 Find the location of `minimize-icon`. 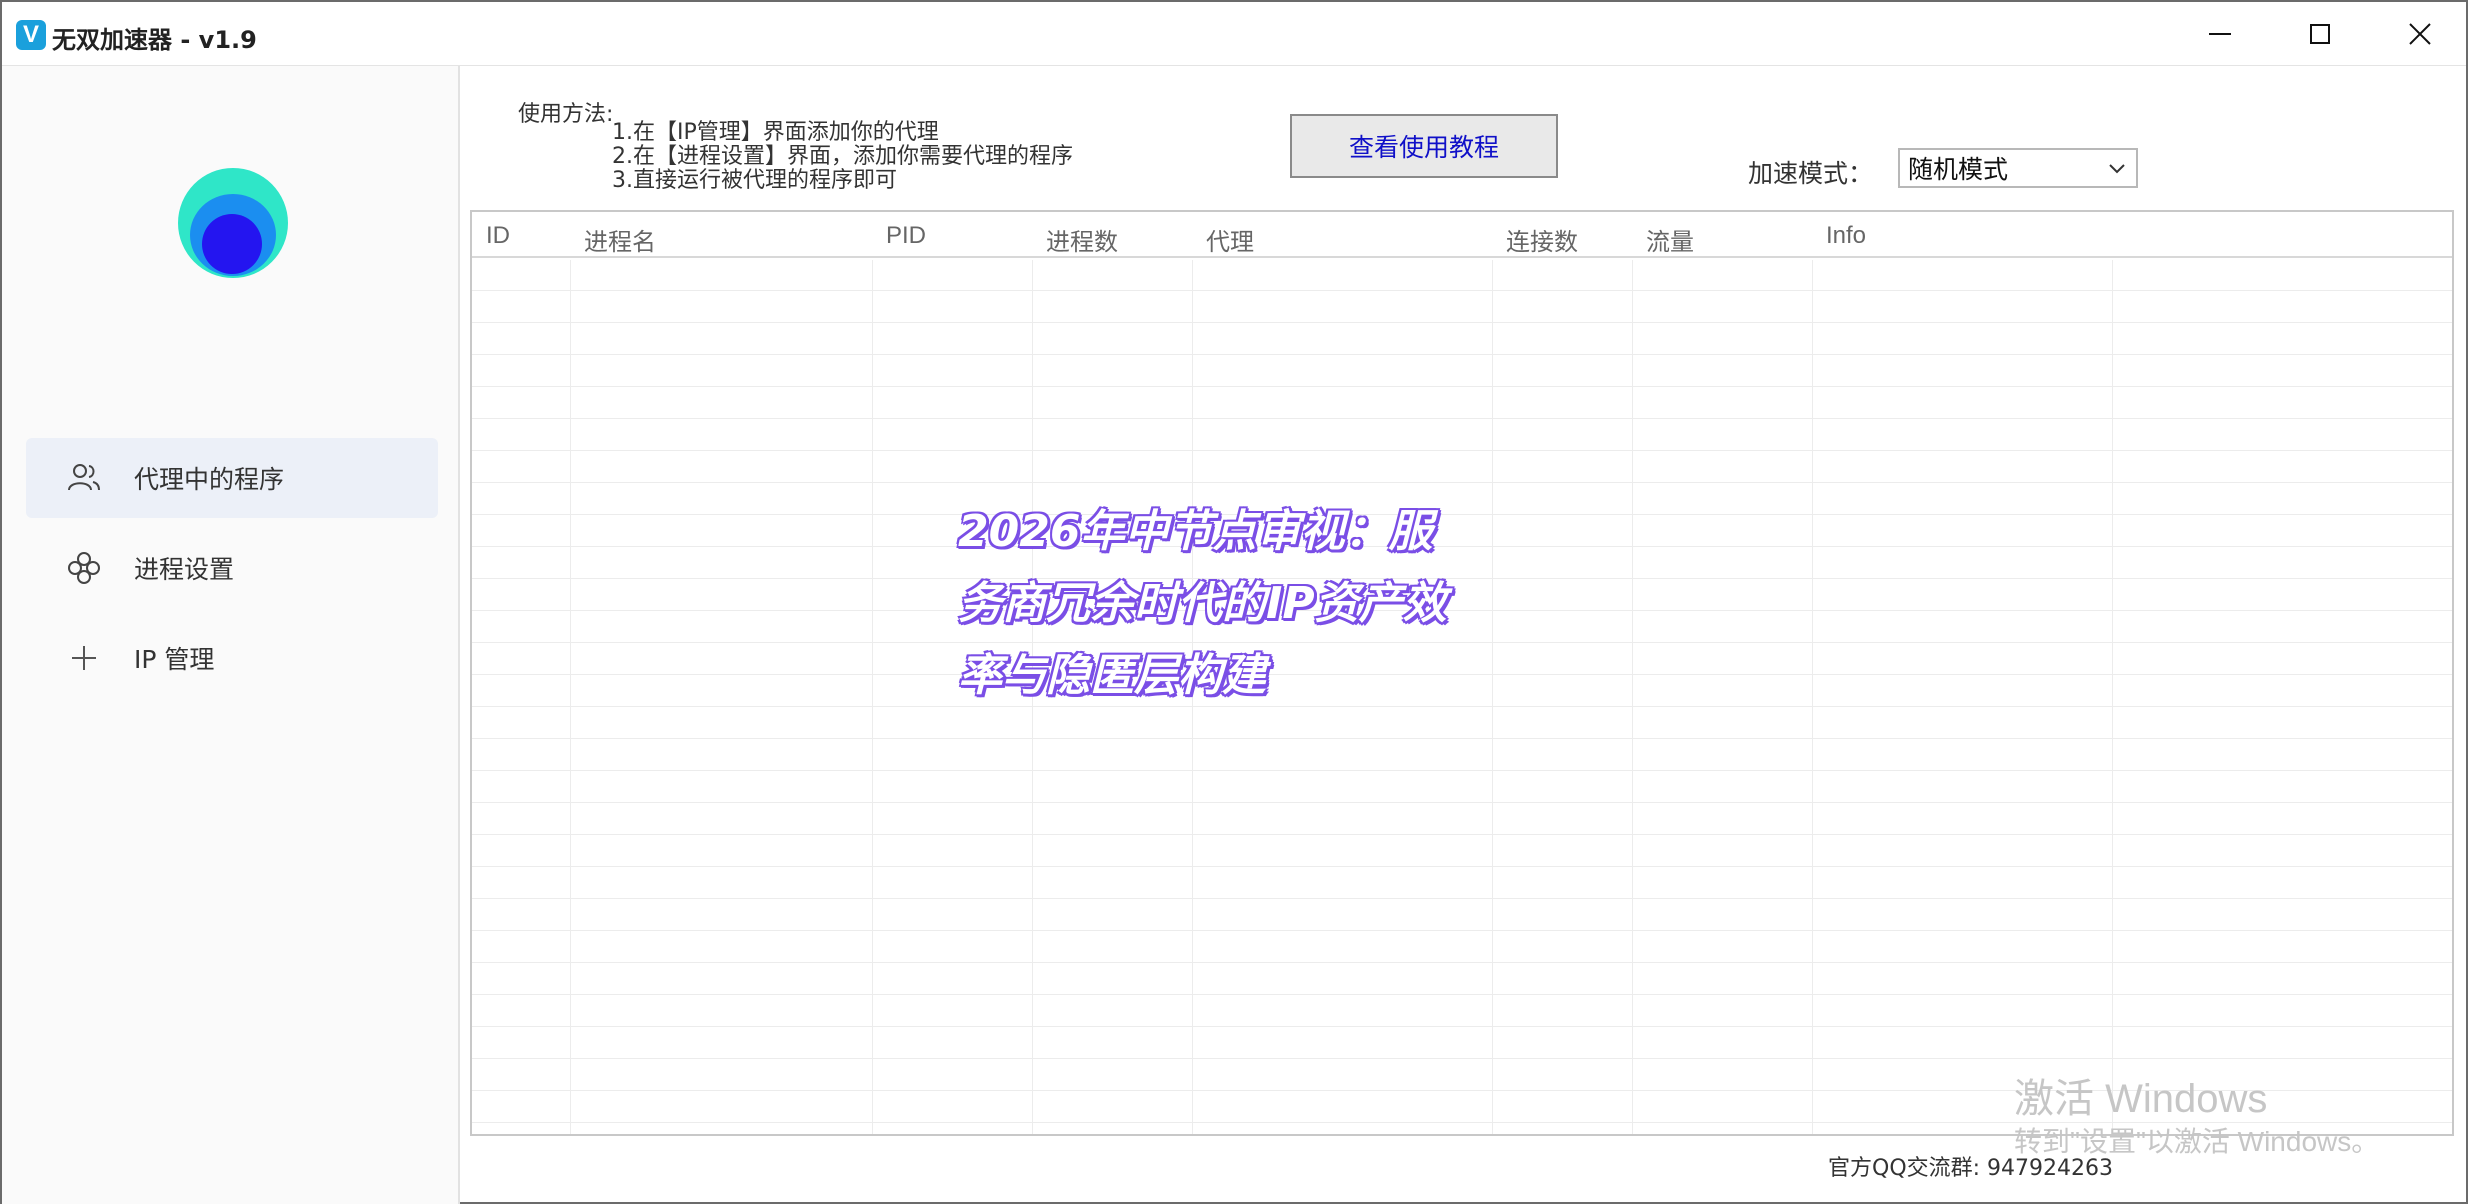

minimize-icon is located at coordinates (2220, 34).